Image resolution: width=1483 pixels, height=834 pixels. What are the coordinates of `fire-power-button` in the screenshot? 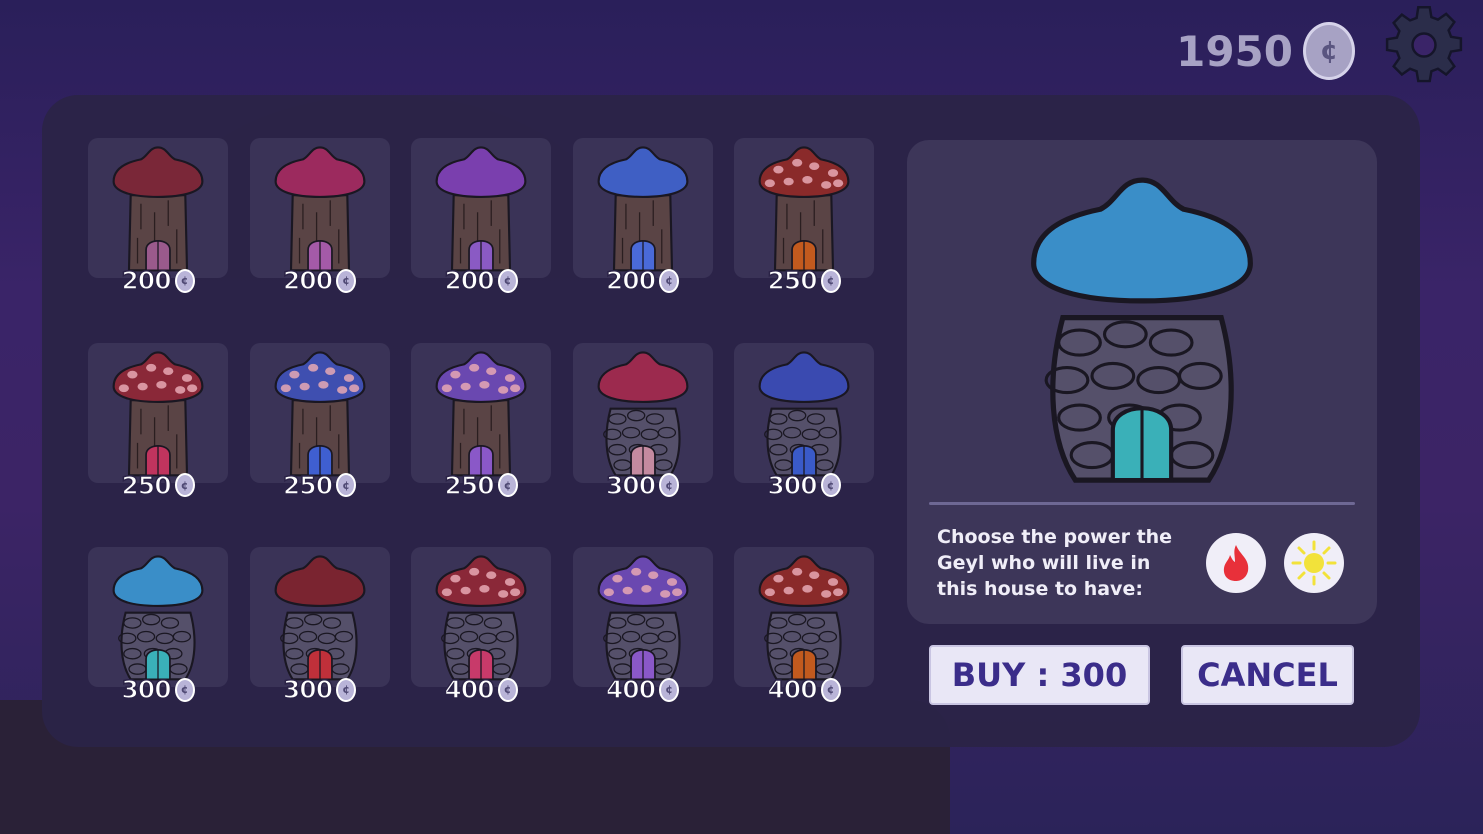 It's located at (1236, 563).